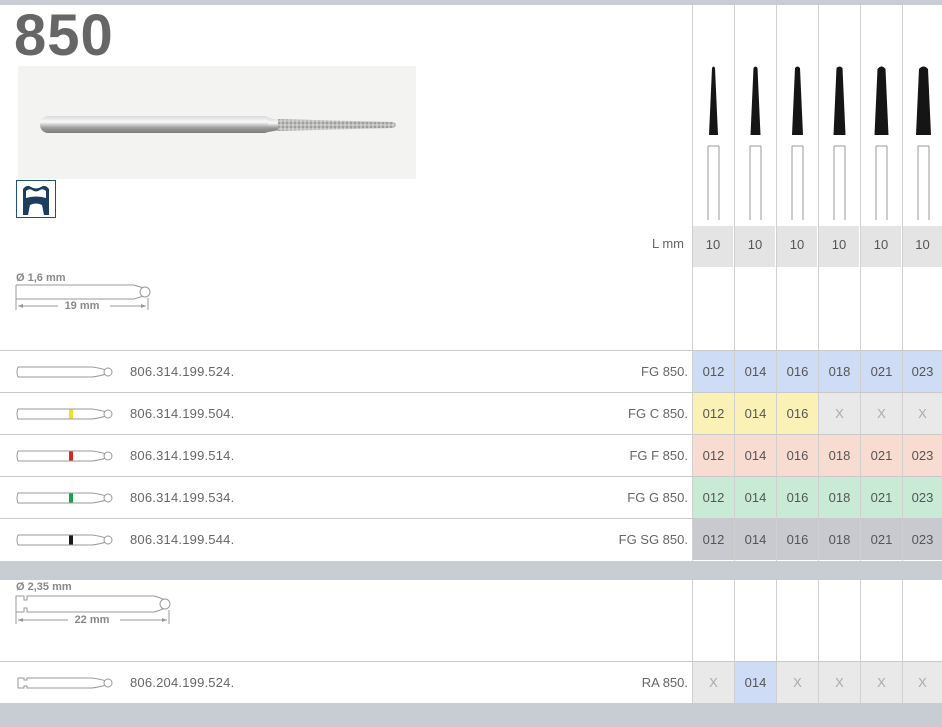 Image resolution: width=942 pixels, height=727 pixels. I want to click on type-label: RA 850., so click(664, 682).